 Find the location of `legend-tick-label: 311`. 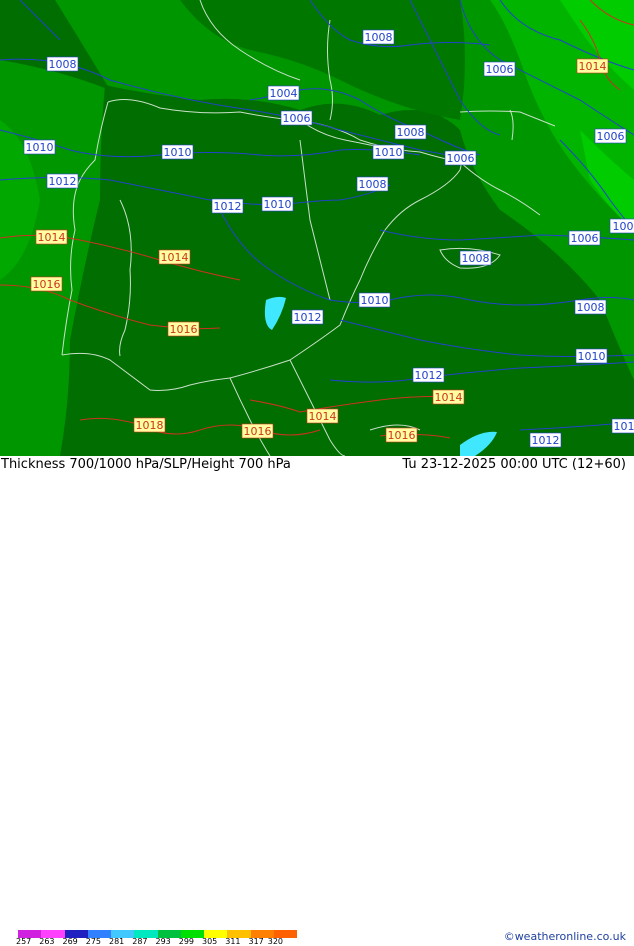

legend-tick-label: 311 is located at coordinates (232, 941).